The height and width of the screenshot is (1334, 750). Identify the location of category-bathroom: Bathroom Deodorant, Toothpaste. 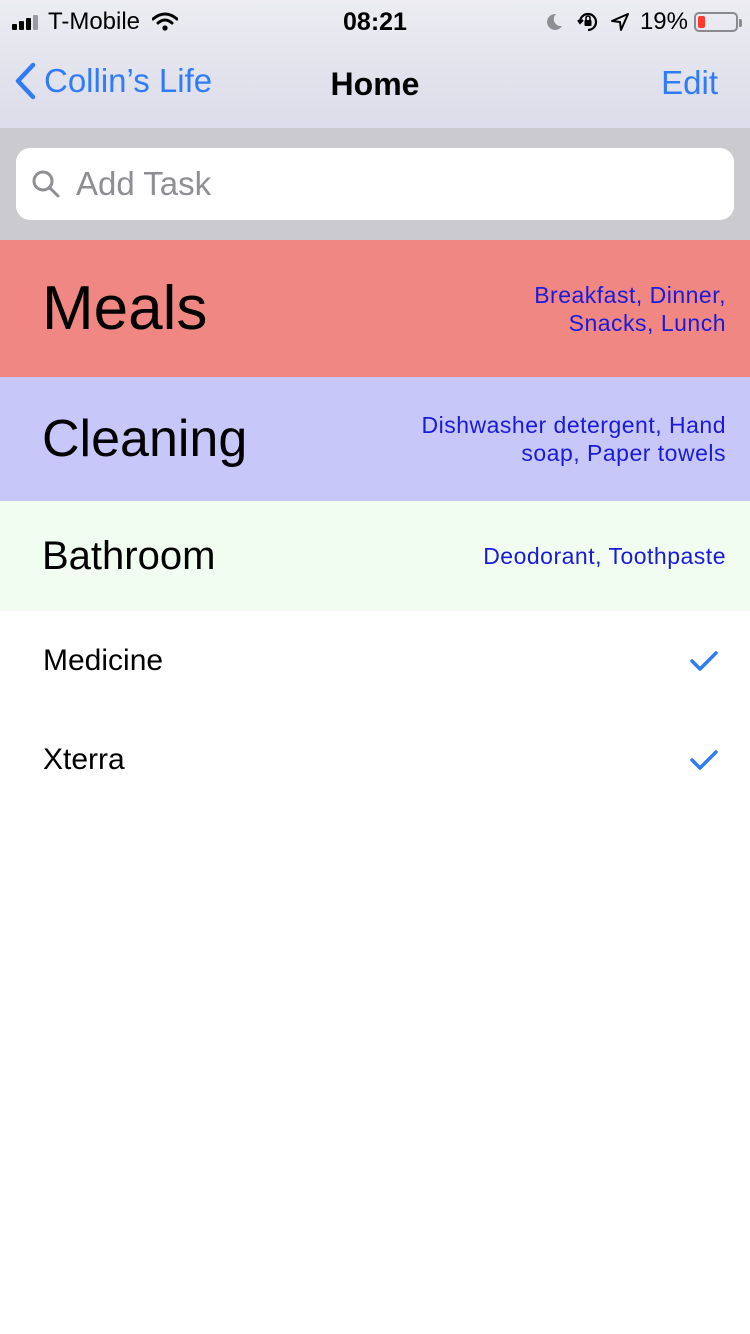
(375, 556).